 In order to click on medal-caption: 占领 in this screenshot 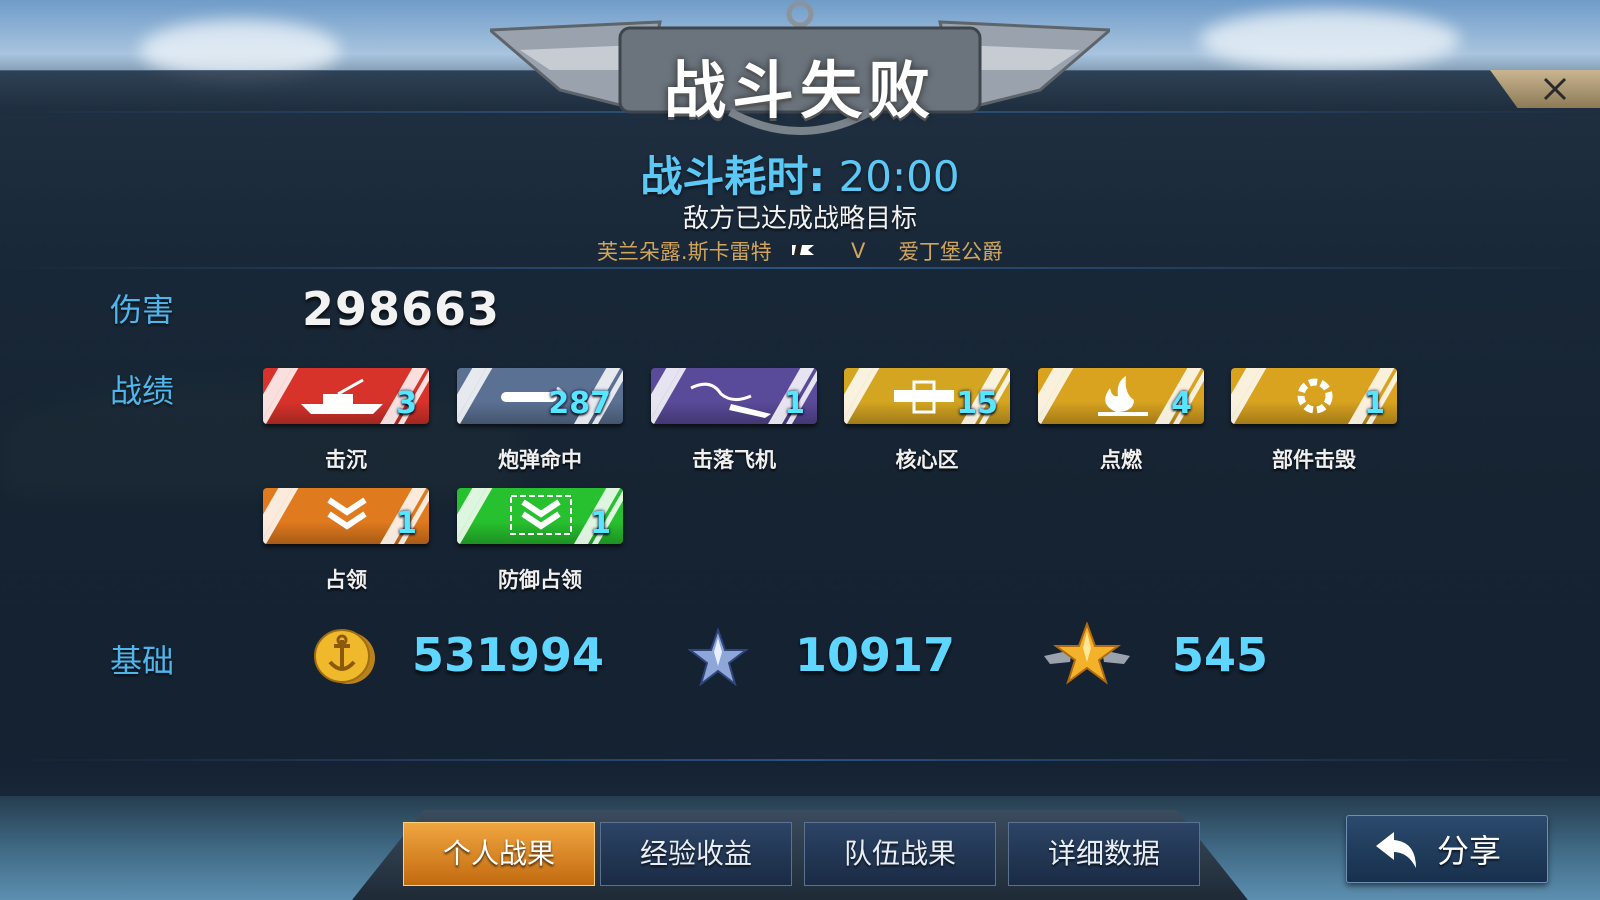, I will do `click(346, 580)`.